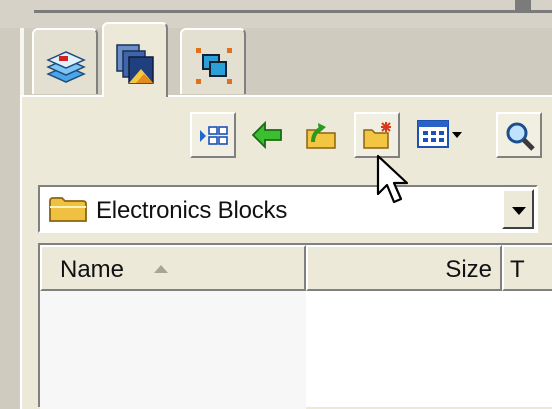 The width and height of the screenshot is (552, 409). Describe the element at coordinates (192, 210) in the screenshot. I see `location-label: Electronics Blocks` at that location.